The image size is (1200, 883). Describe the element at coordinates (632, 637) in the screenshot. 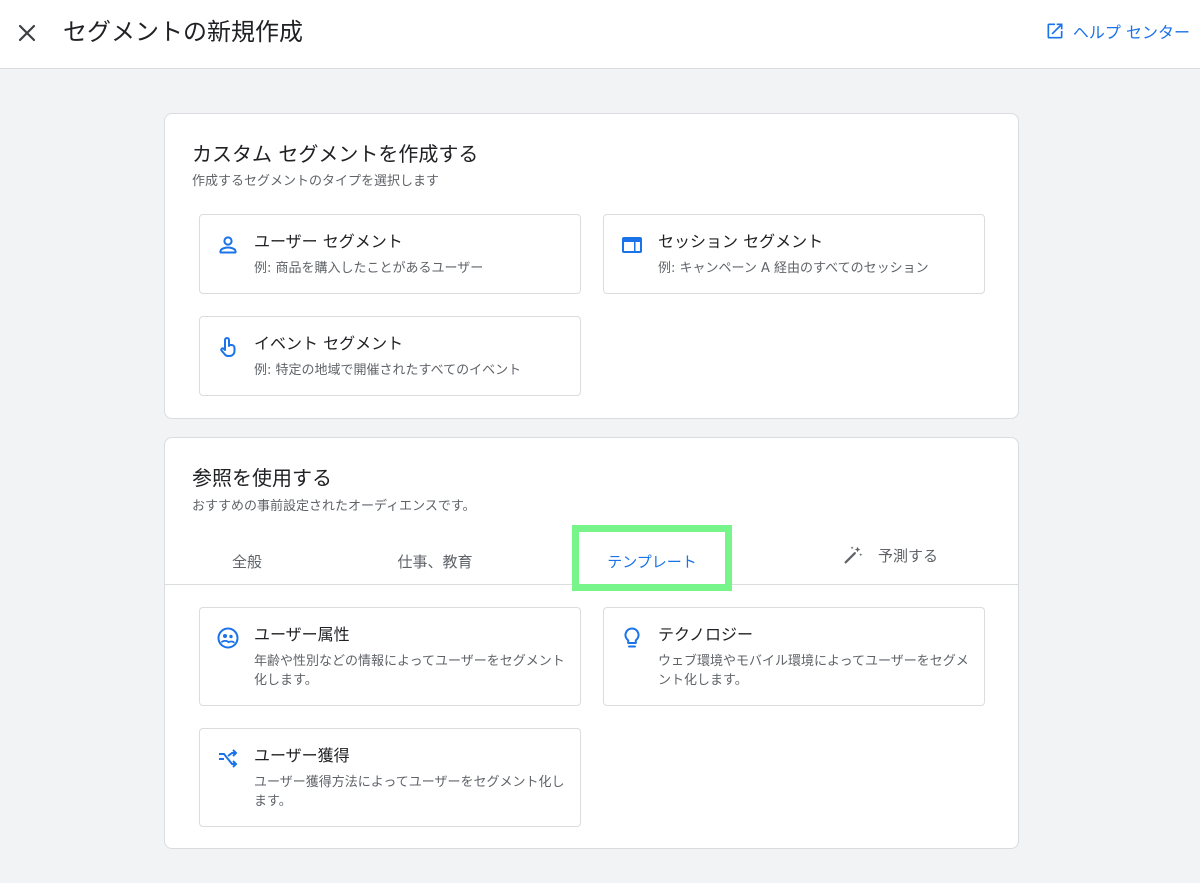

I see `lightbulb-icon` at that location.